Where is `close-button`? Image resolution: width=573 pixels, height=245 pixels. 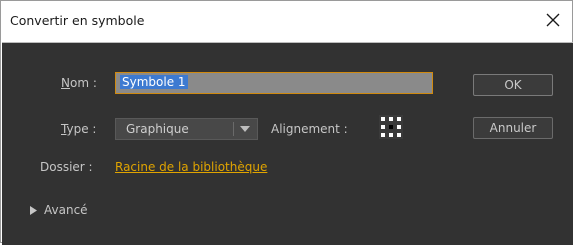 close-button is located at coordinates (553, 20).